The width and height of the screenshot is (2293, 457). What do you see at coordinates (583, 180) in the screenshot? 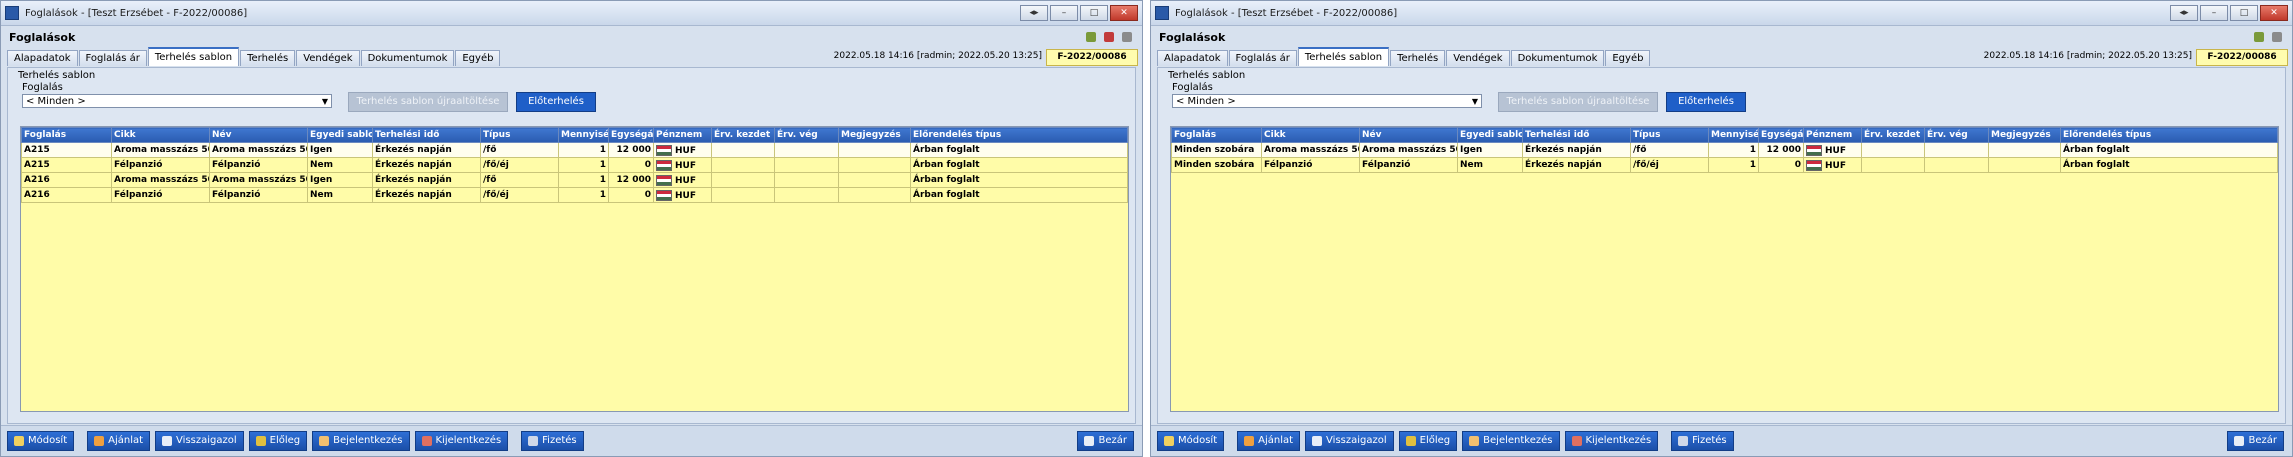
I see `cell: 1` at bounding box center [583, 180].